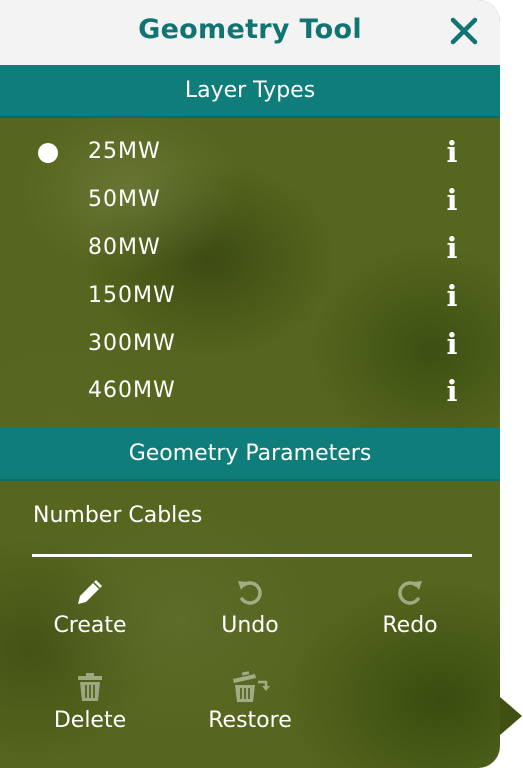 This screenshot has width=523, height=768. Describe the element at coordinates (90, 592) in the screenshot. I see `pencil-icon` at that location.